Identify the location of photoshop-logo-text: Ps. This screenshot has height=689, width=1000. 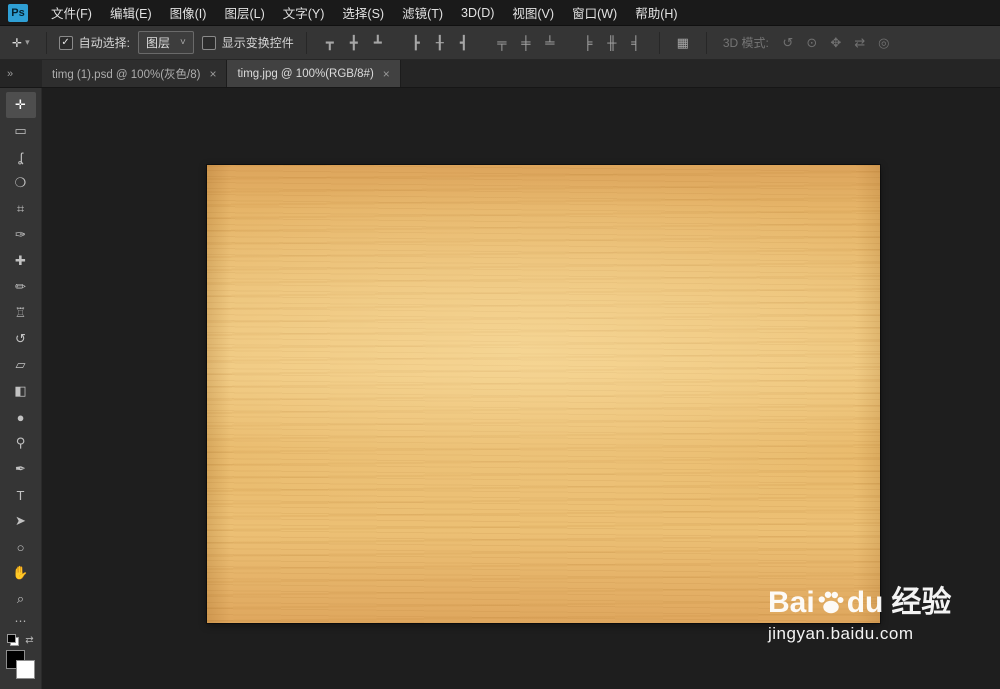
(18, 12).